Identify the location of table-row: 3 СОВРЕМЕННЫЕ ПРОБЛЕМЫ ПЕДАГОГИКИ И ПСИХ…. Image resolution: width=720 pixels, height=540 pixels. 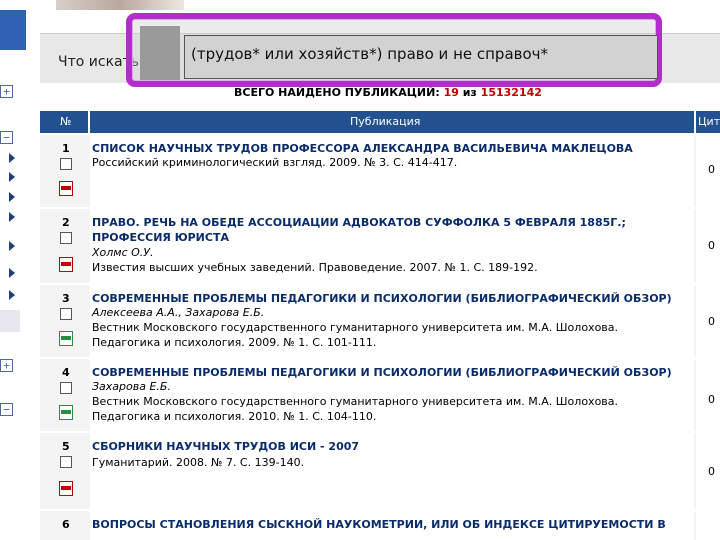
(380, 321).